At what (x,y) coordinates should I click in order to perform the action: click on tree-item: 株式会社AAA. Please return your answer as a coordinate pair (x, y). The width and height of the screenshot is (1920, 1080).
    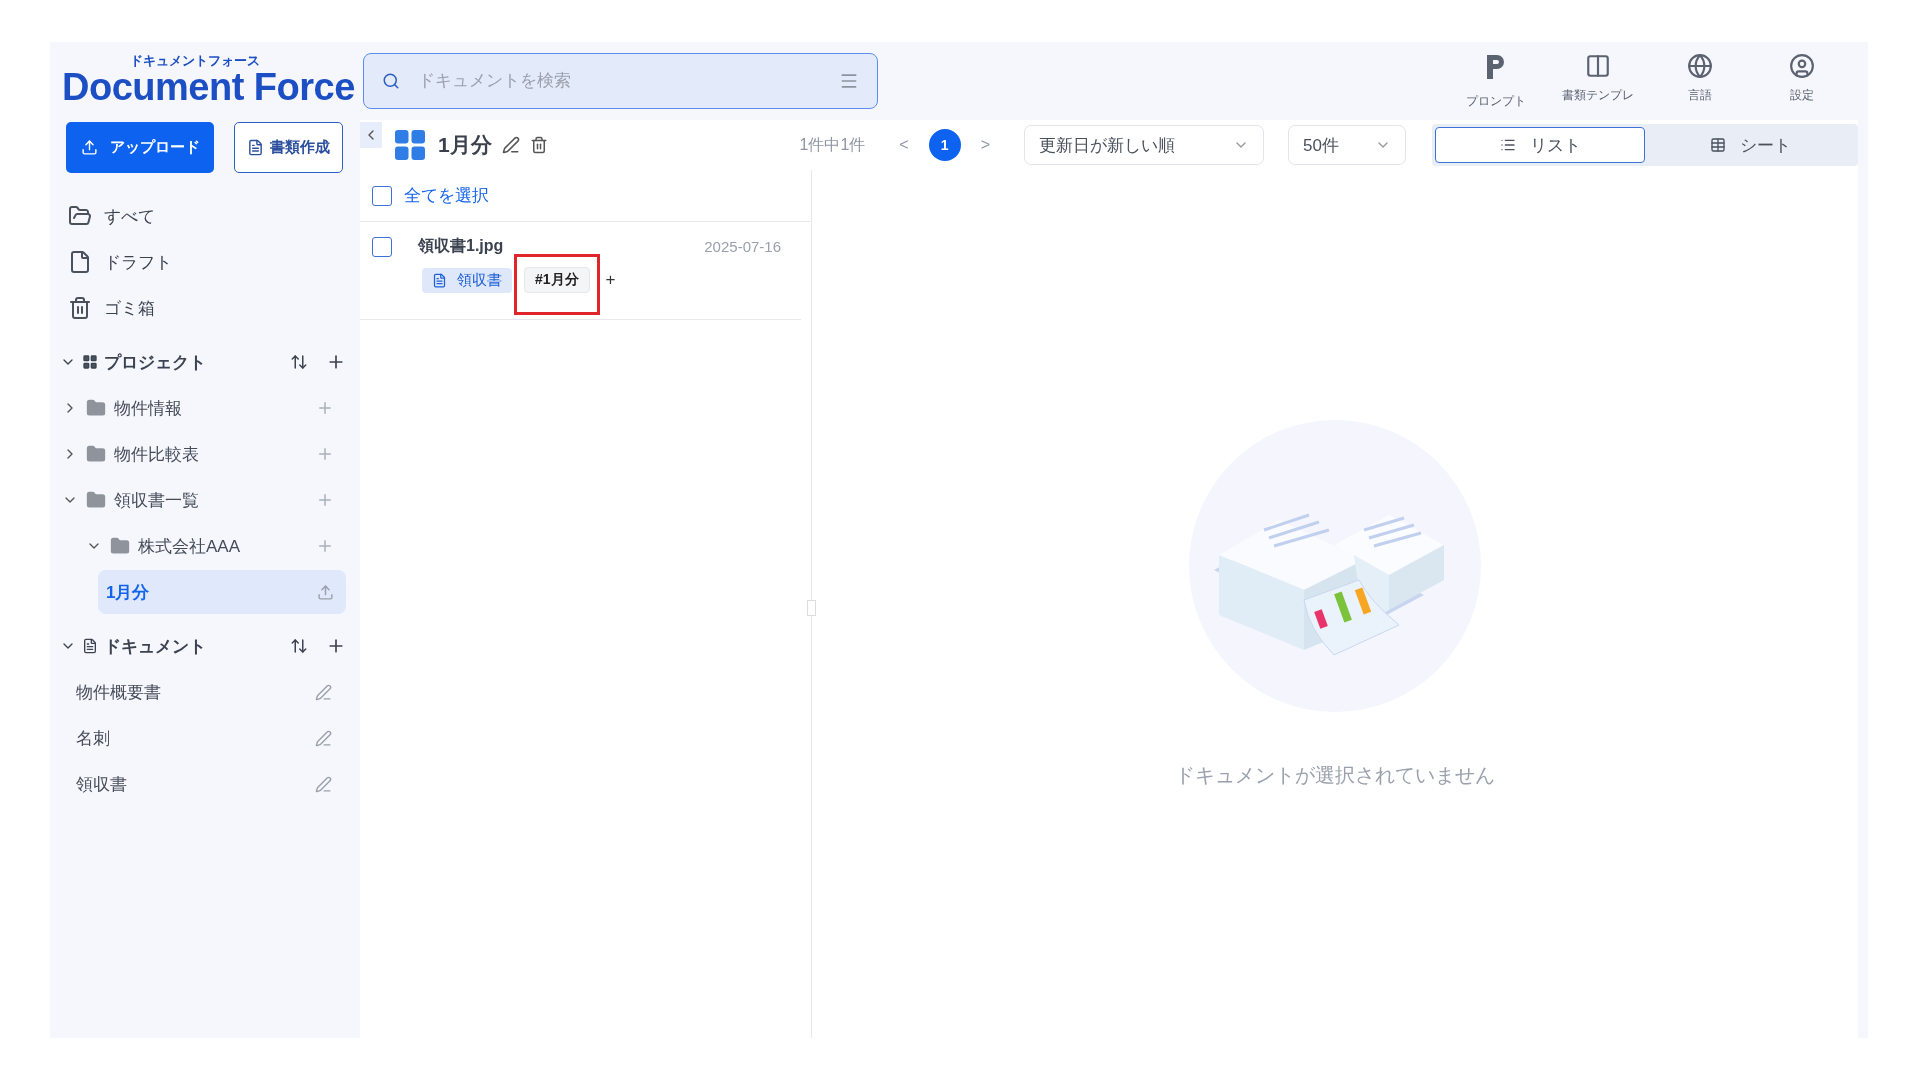
    Looking at the image, I should click on (200, 546).